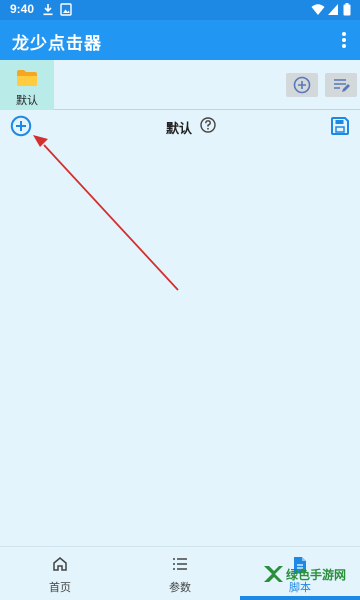 The height and width of the screenshot is (600, 360). Describe the element at coordinates (273, 574) in the screenshot. I see `watermark-logo-icon` at that location.